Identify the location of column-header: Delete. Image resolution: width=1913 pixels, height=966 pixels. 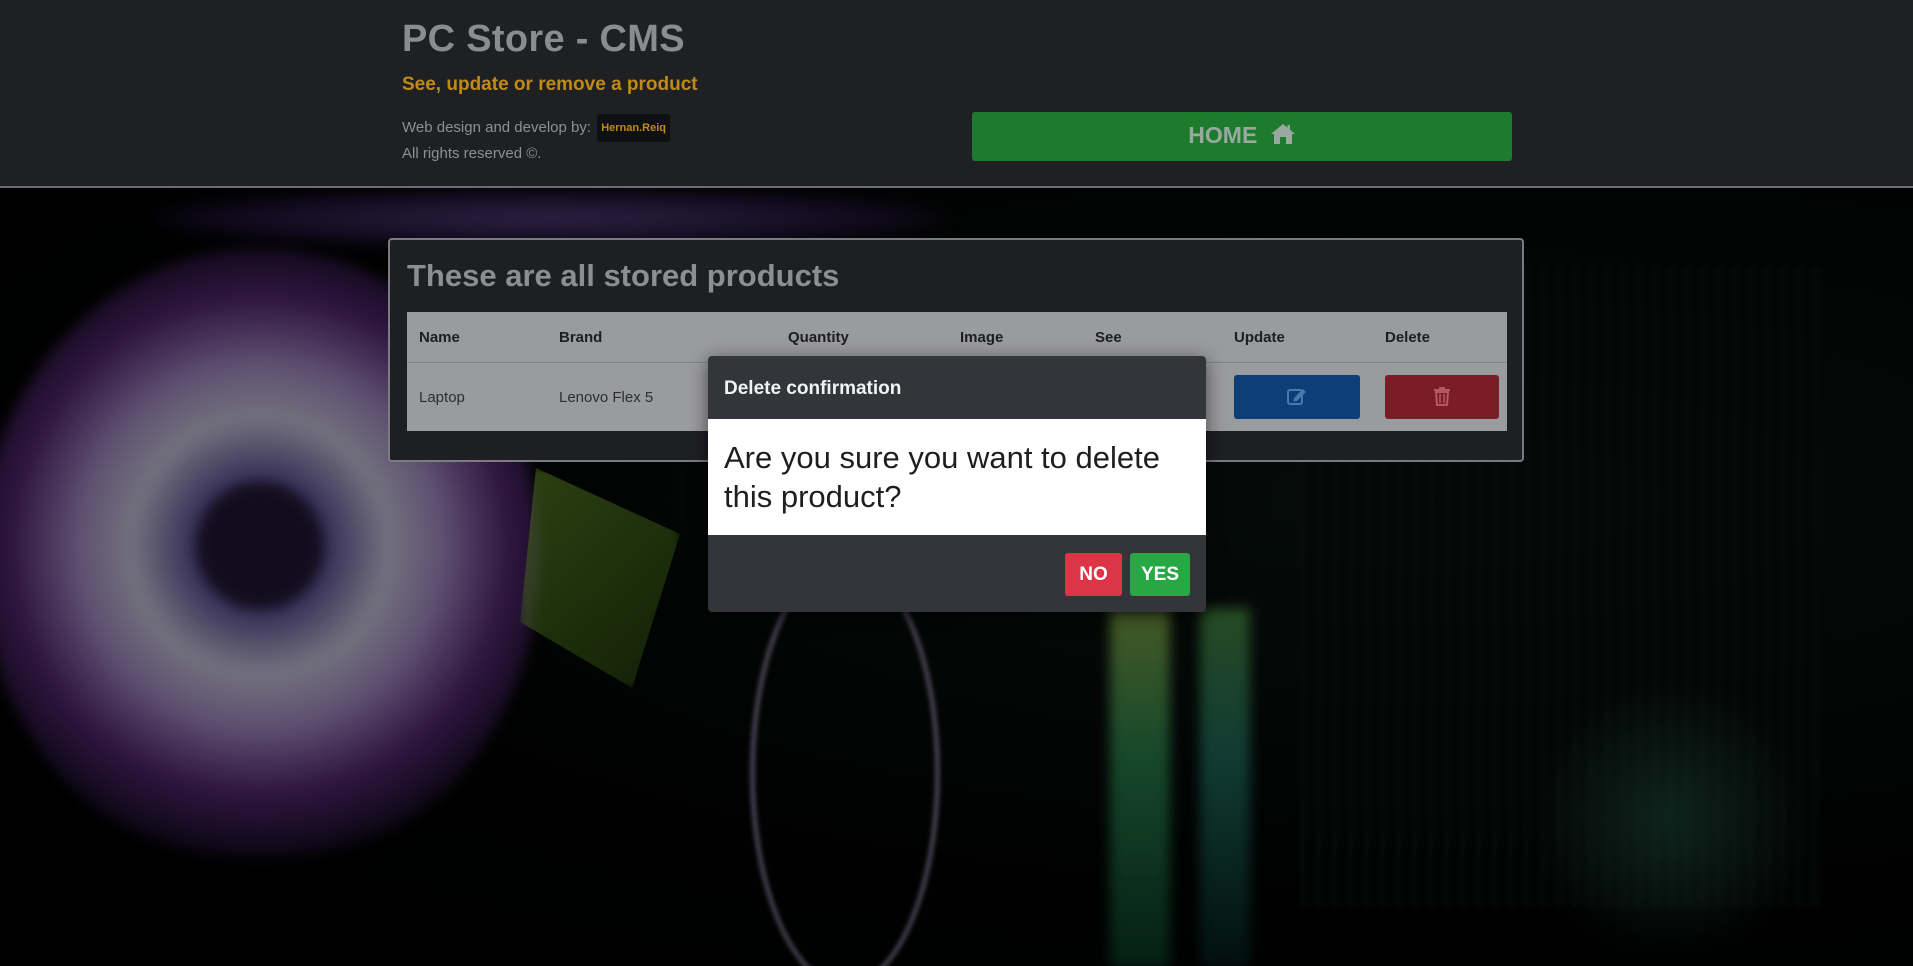
(1440, 337).